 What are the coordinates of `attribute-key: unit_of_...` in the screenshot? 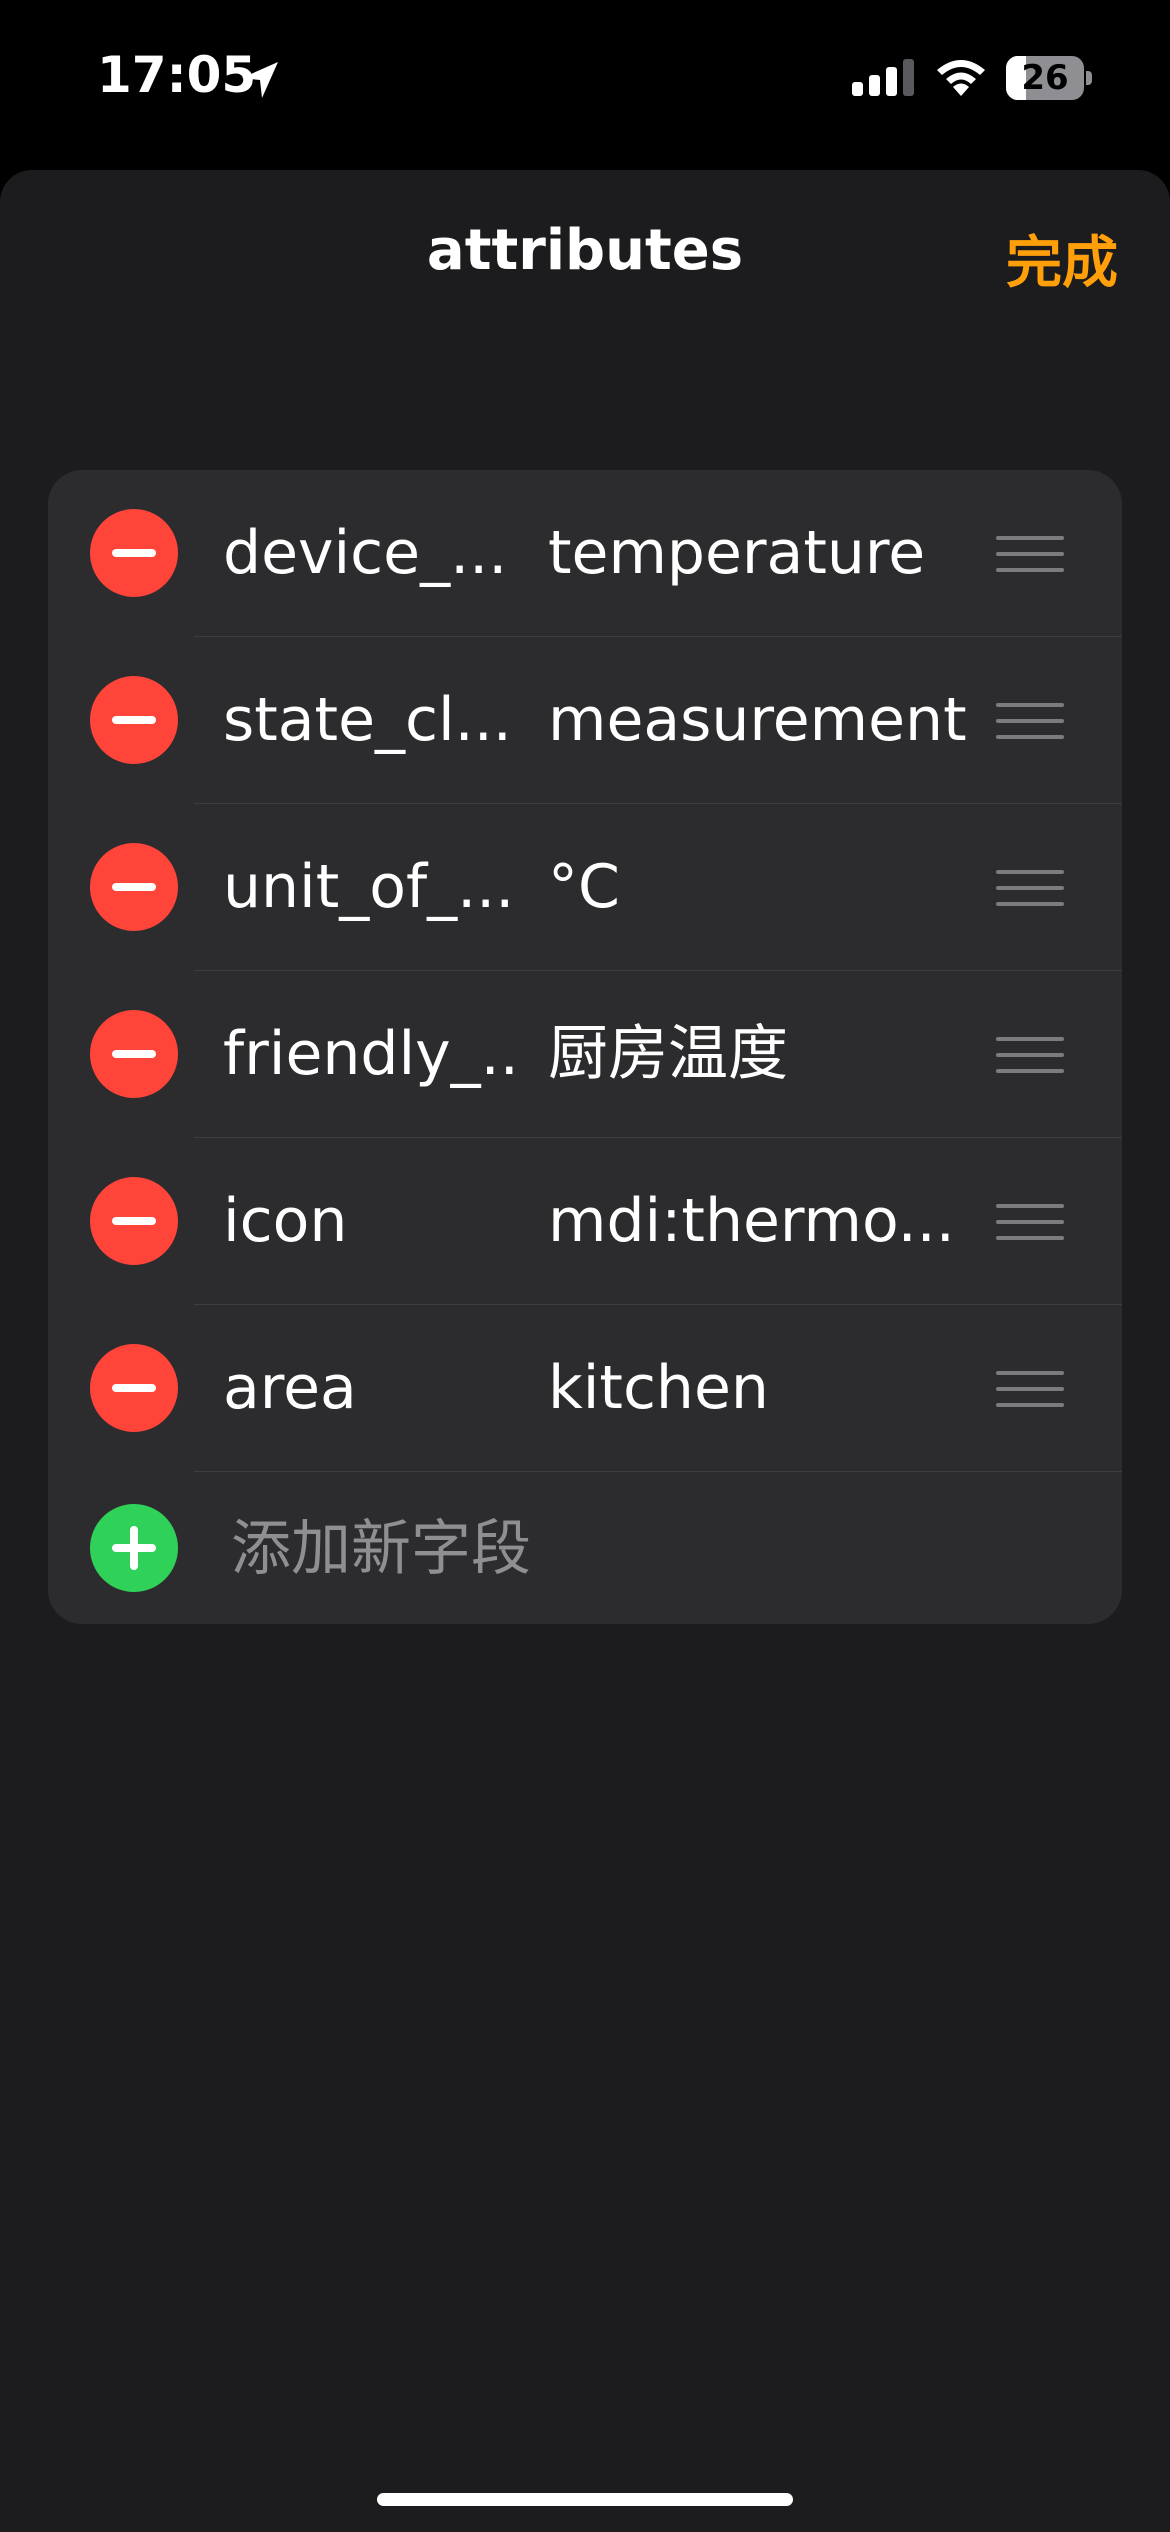 It's located at (373, 887).